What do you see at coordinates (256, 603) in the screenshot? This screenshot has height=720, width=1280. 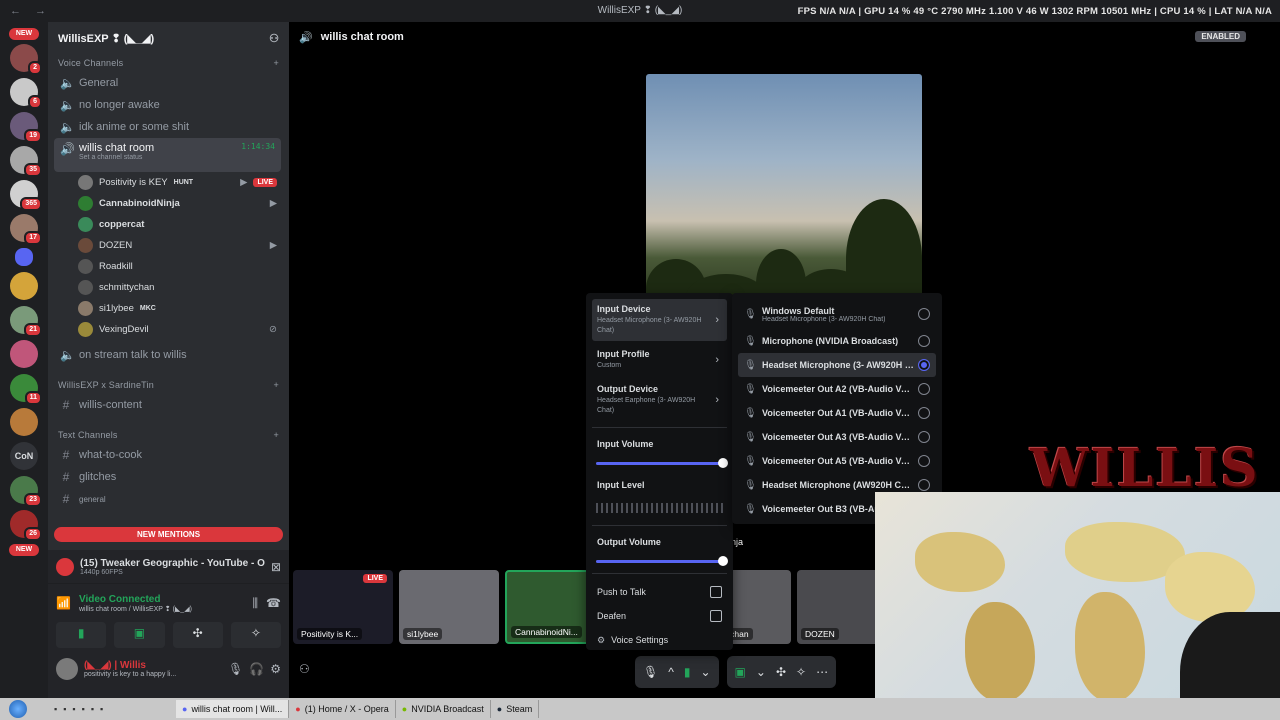 I see `noise-suppression-icon: ⫼` at bounding box center [256, 603].